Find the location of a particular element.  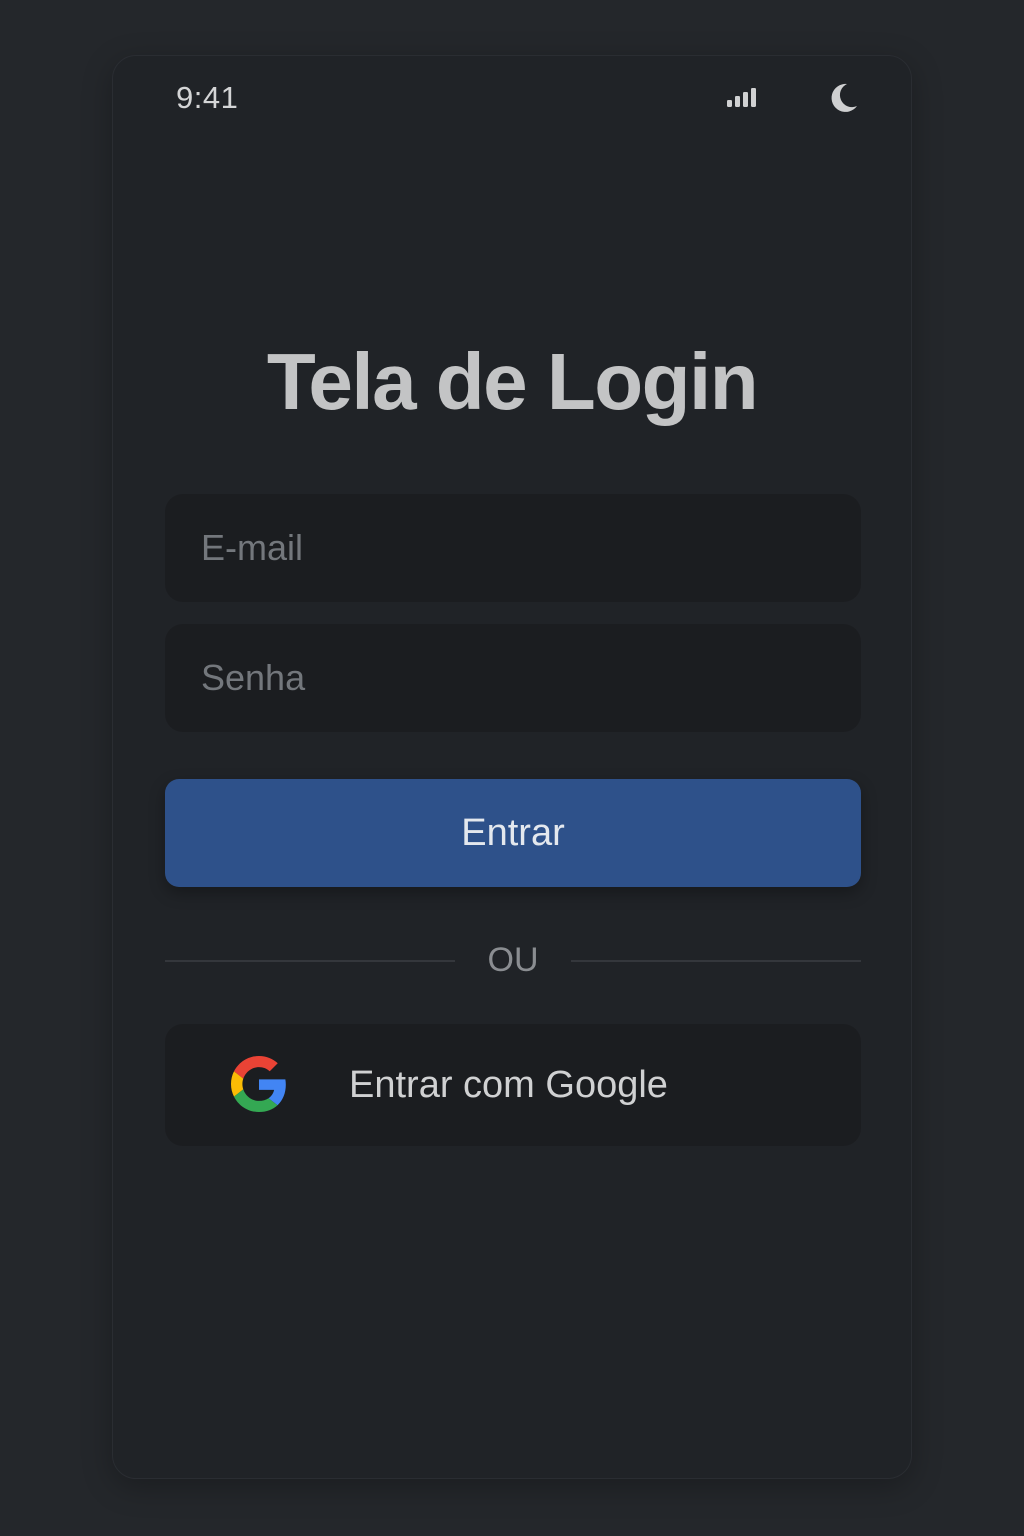

moon-icon is located at coordinates (844, 97).